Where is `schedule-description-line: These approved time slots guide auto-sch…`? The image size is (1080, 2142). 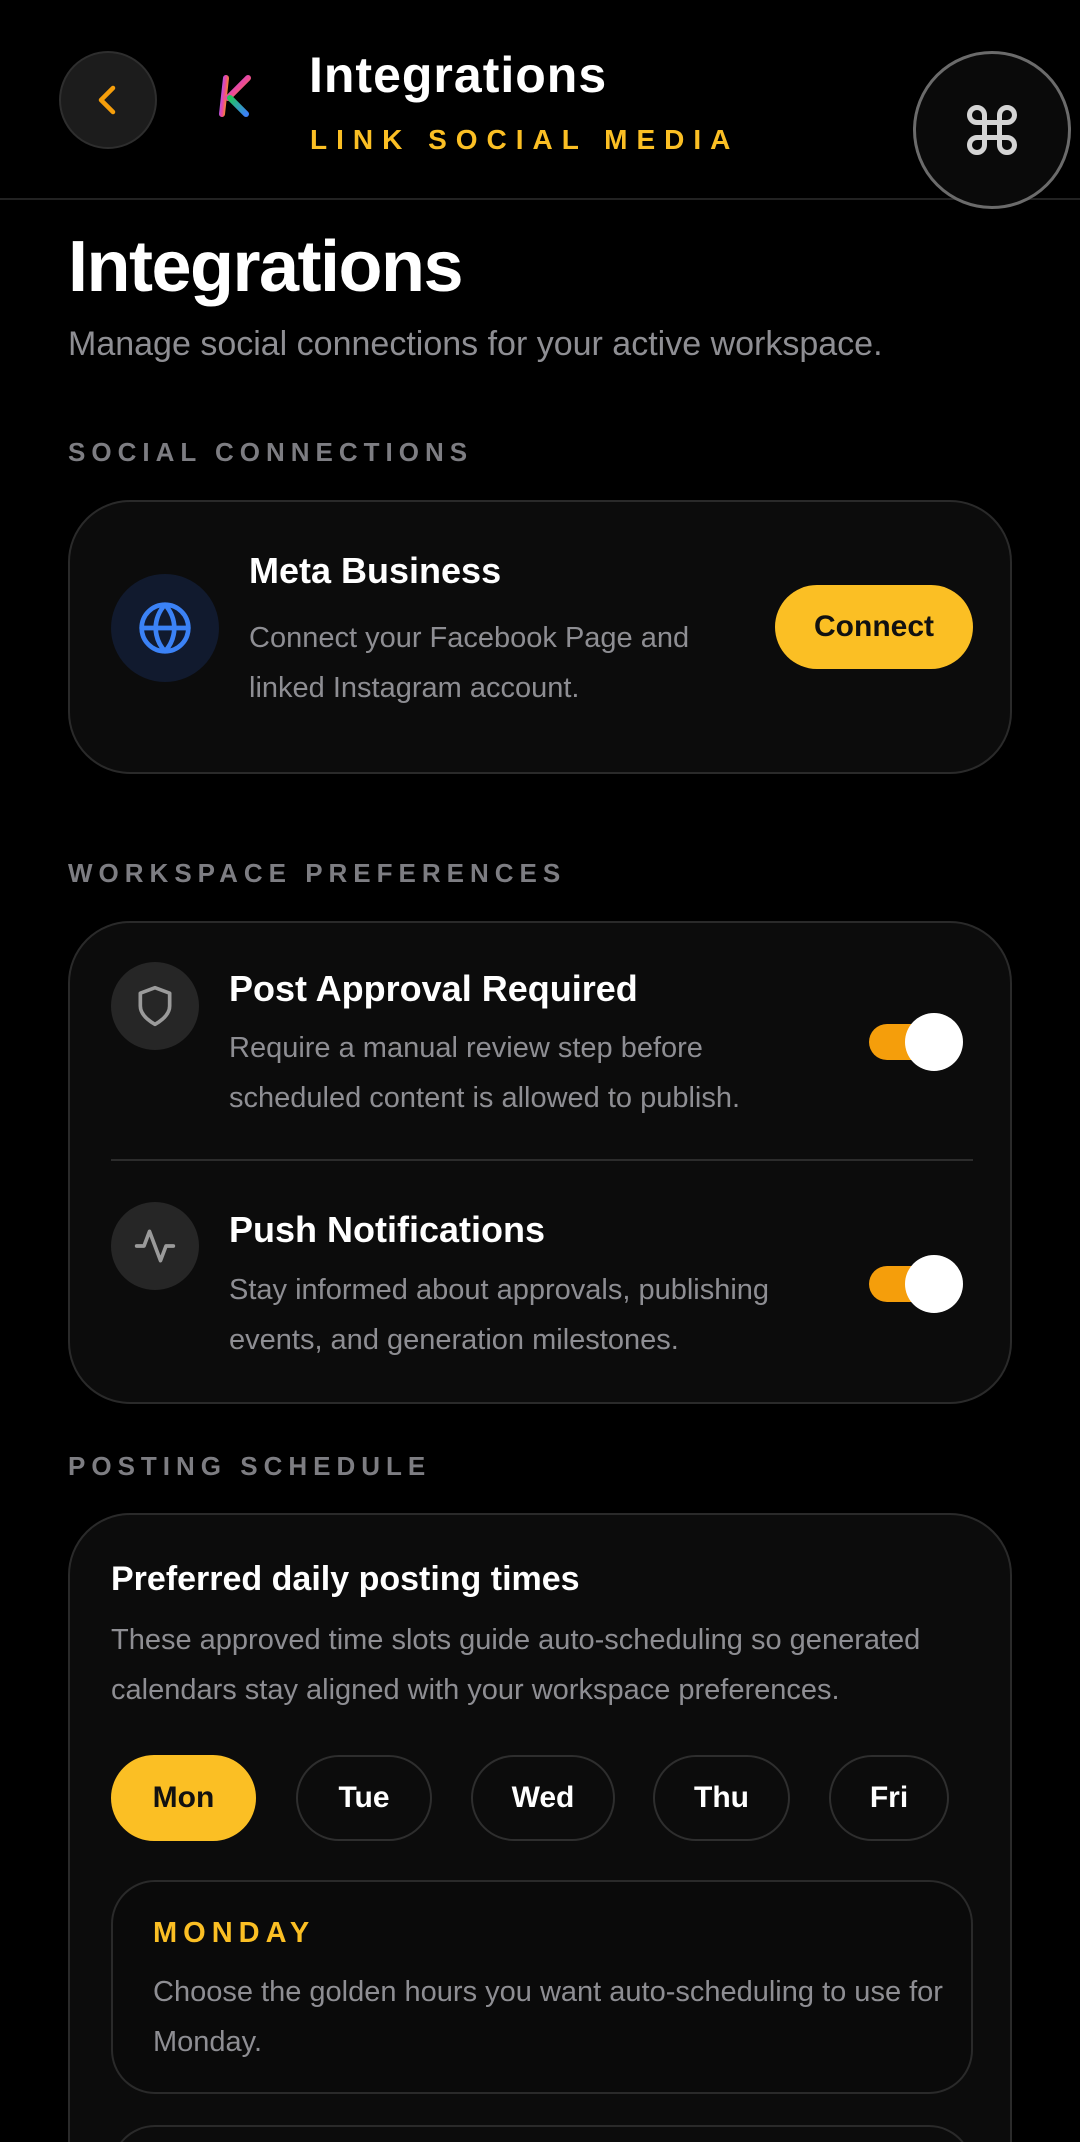 schedule-description-line: These approved time slots guide auto-sch… is located at coordinates (516, 1640).